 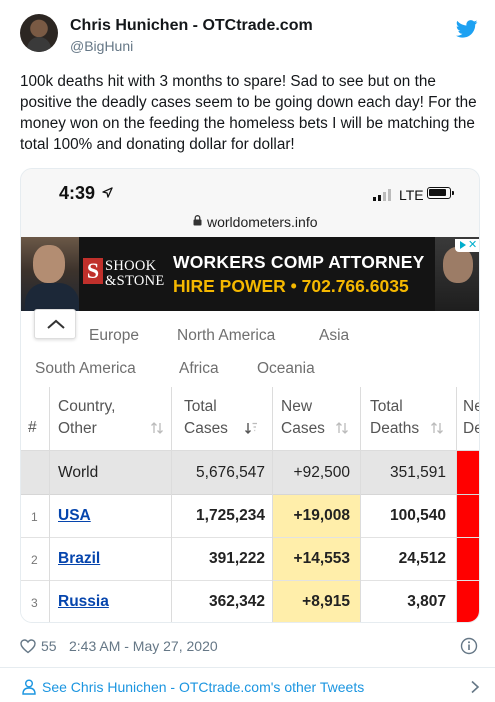 What do you see at coordinates (471, 418) in the screenshot?
I see `header-new-deaths: Ne De` at bounding box center [471, 418].